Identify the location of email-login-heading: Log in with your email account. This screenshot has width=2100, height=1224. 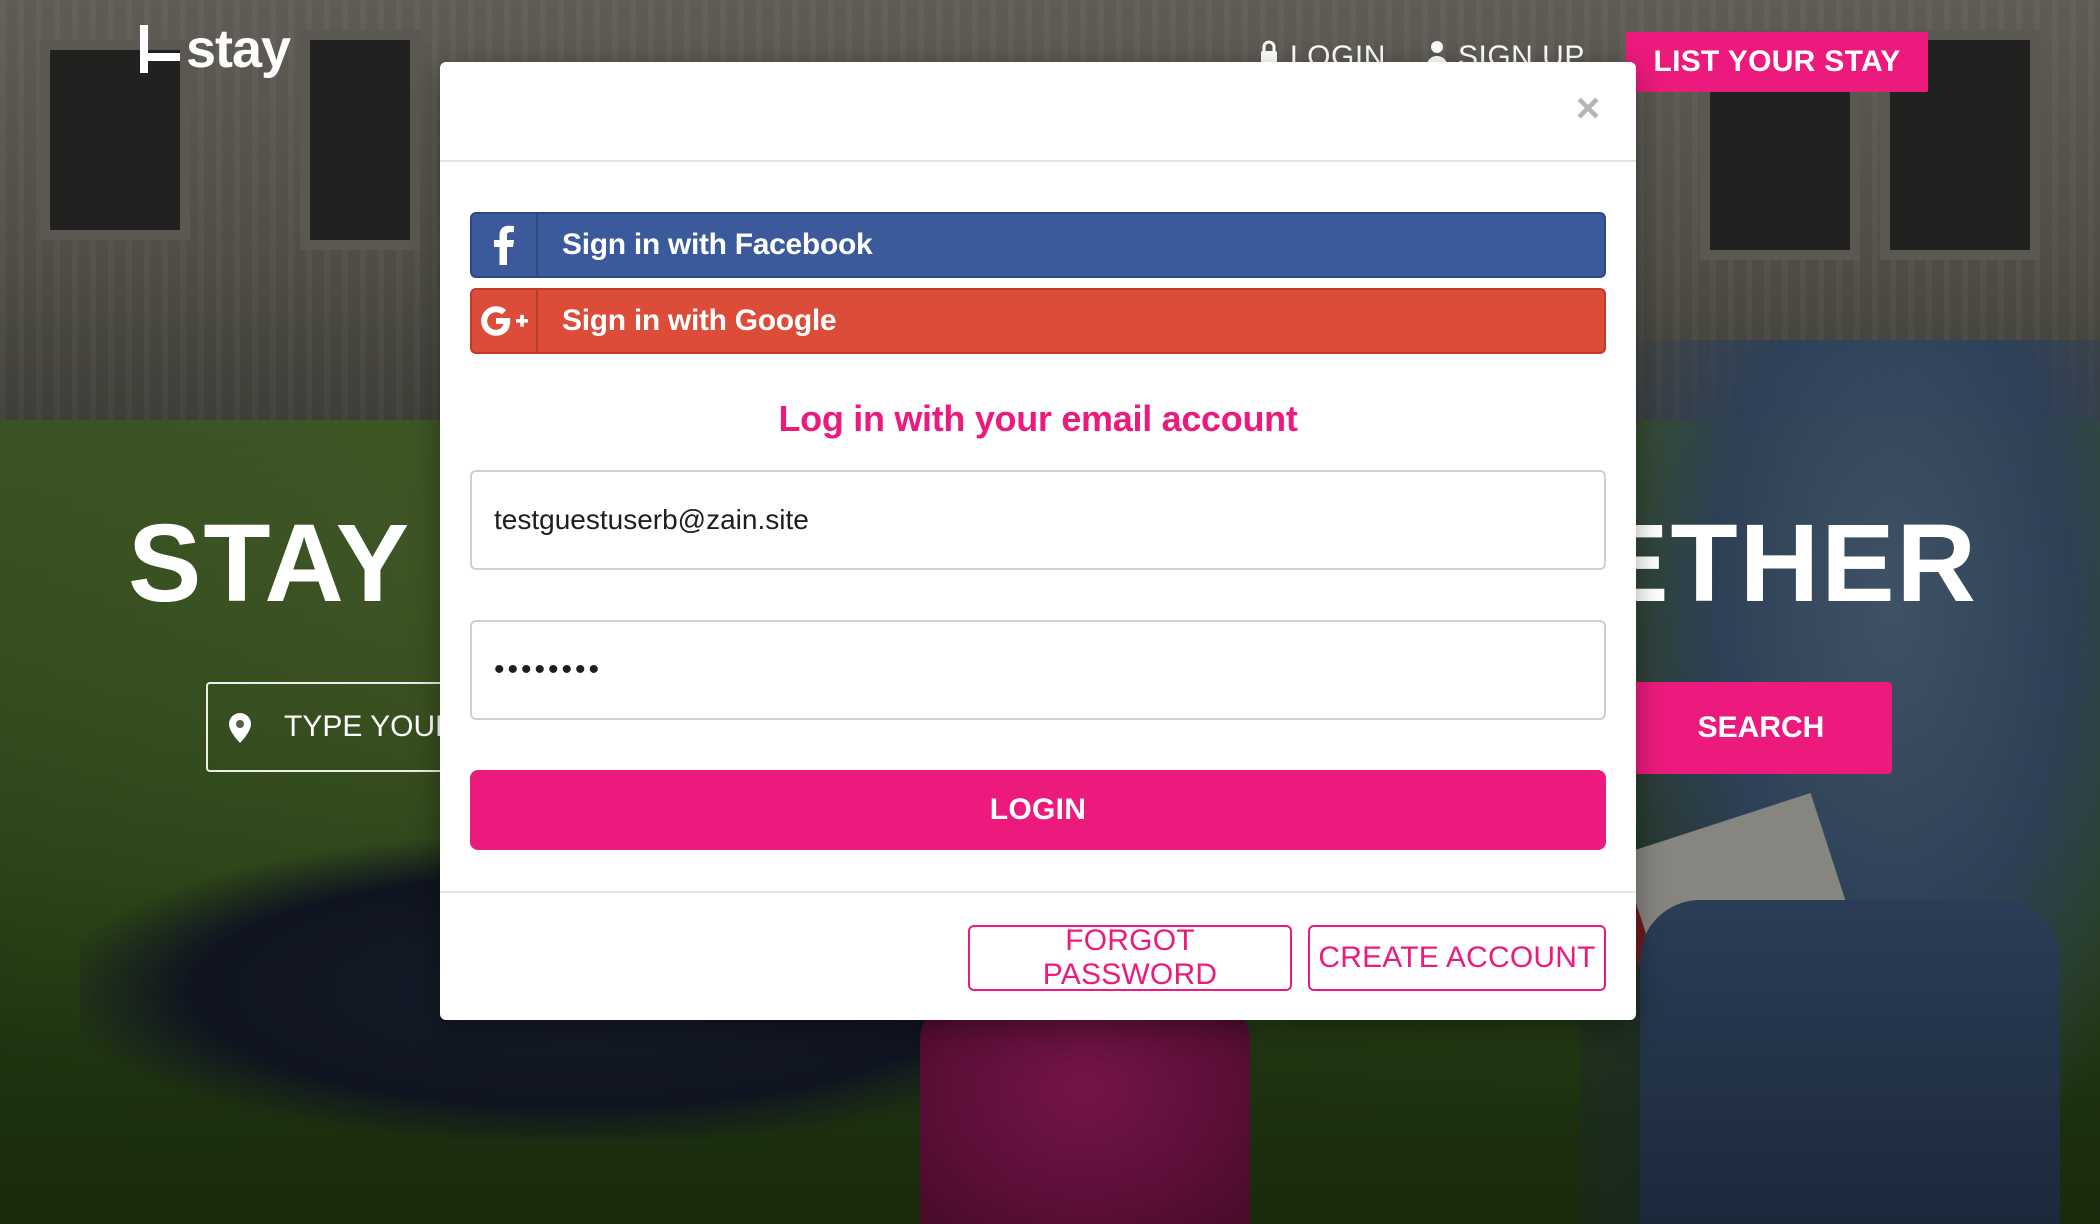
(1038, 418).